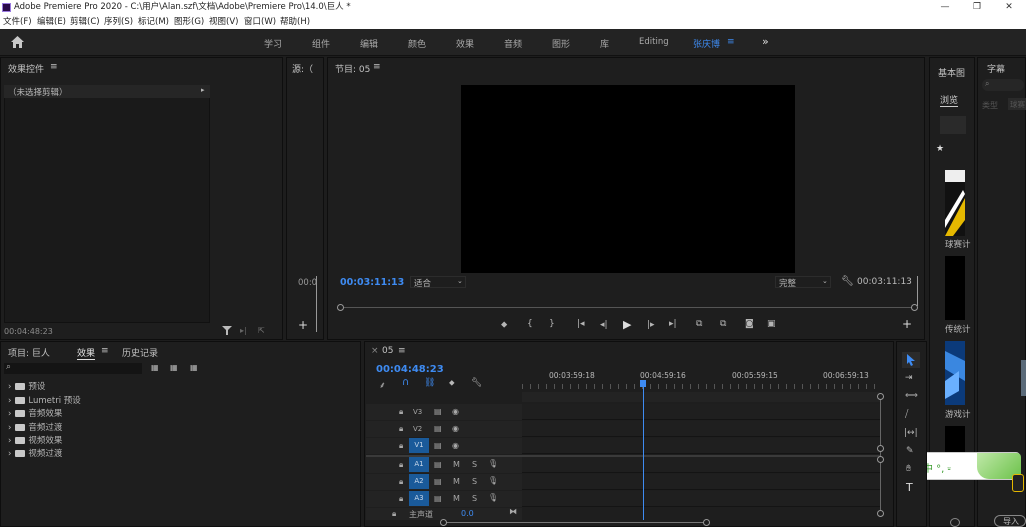  What do you see at coordinates (443, 522) in the screenshot?
I see `hscroll-left-handle` at bounding box center [443, 522].